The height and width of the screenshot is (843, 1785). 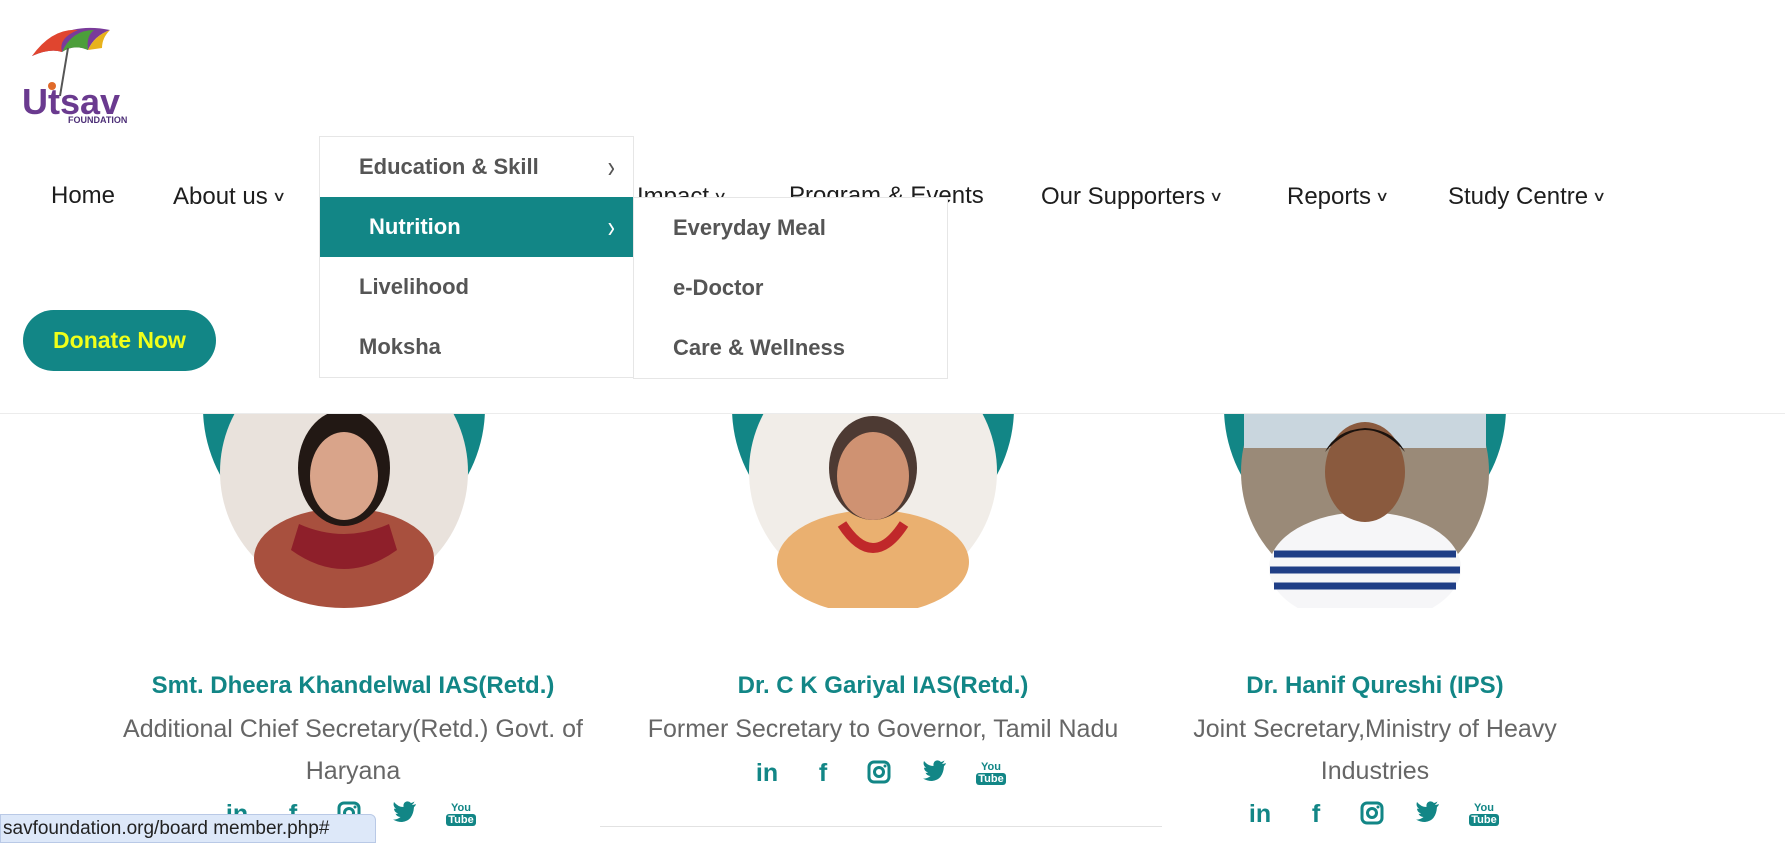 What do you see at coordinates (414, 286) in the screenshot?
I see `menu-item-label: Livelihood` at bounding box center [414, 286].